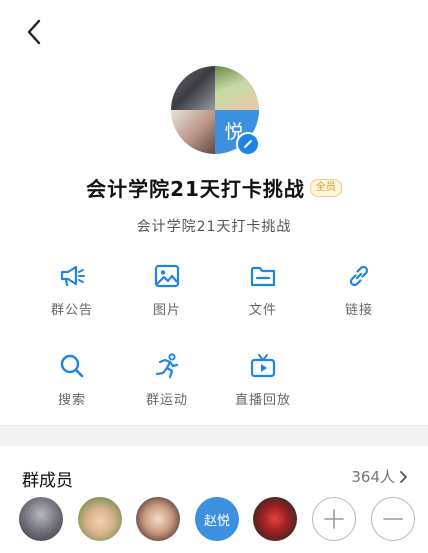 The width and height of the screenshot is (428, 553). I want to click on function-search: 搜索, so click(72, 380).